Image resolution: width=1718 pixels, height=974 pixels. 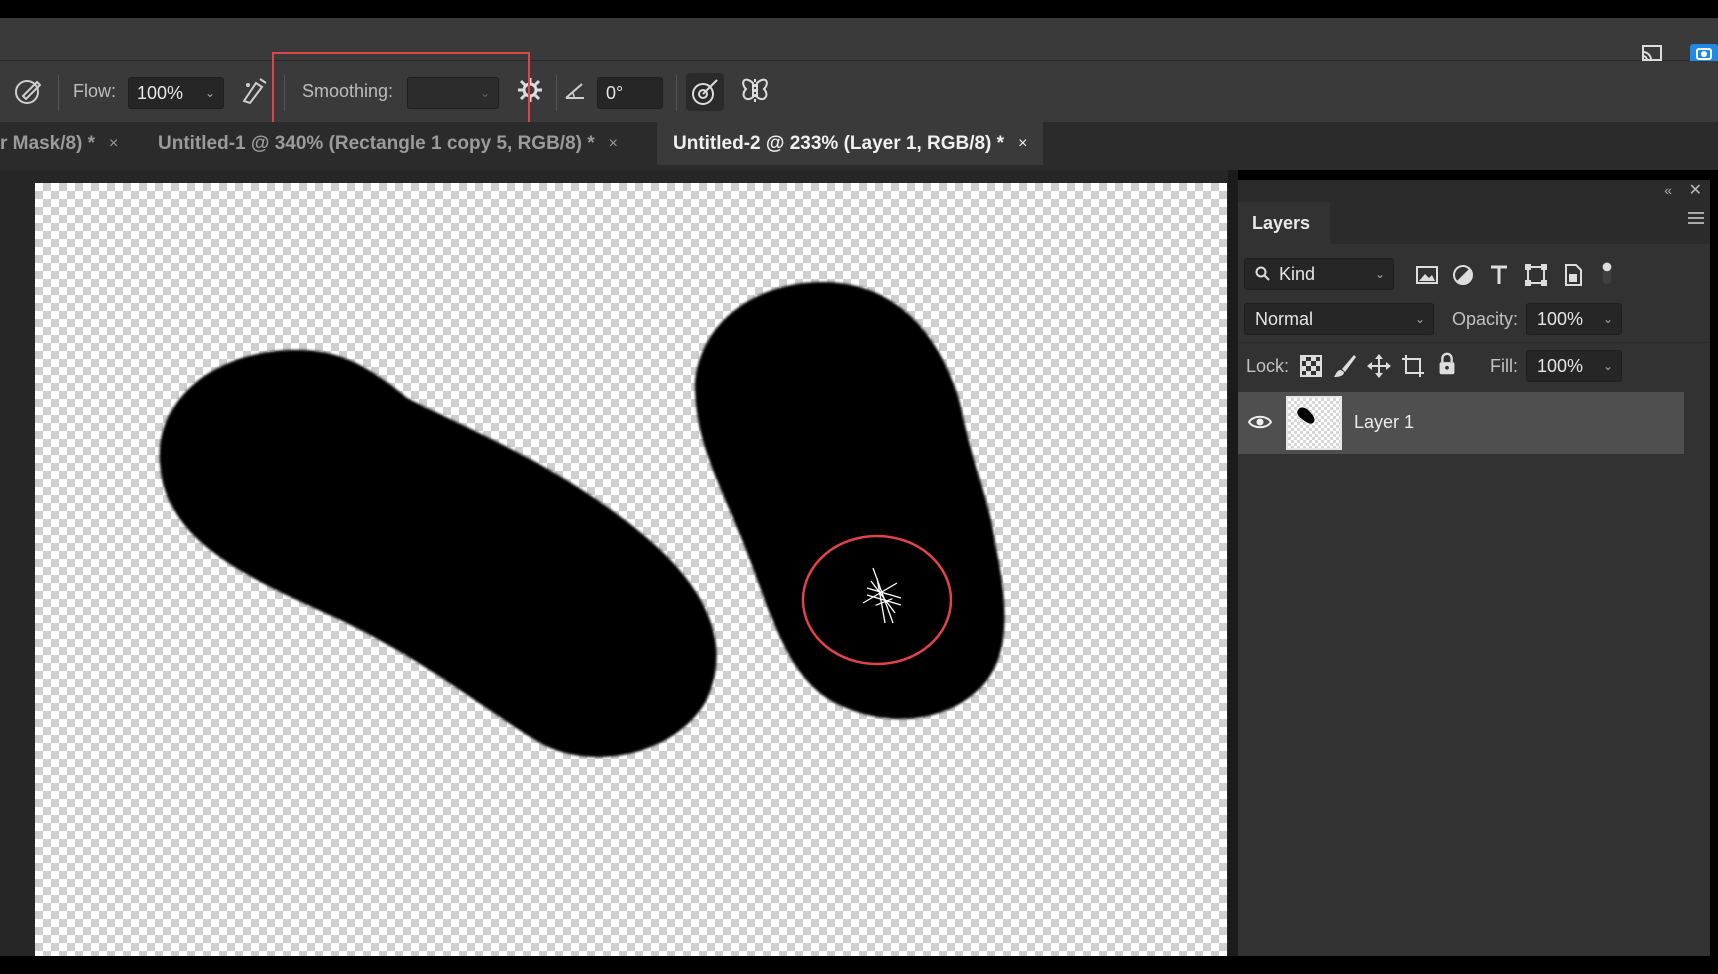 What do you see at coordinates (1284, 319) in the screenshot?
I see `blend-mode-value: Normal` at bounding box center [1284, 319].